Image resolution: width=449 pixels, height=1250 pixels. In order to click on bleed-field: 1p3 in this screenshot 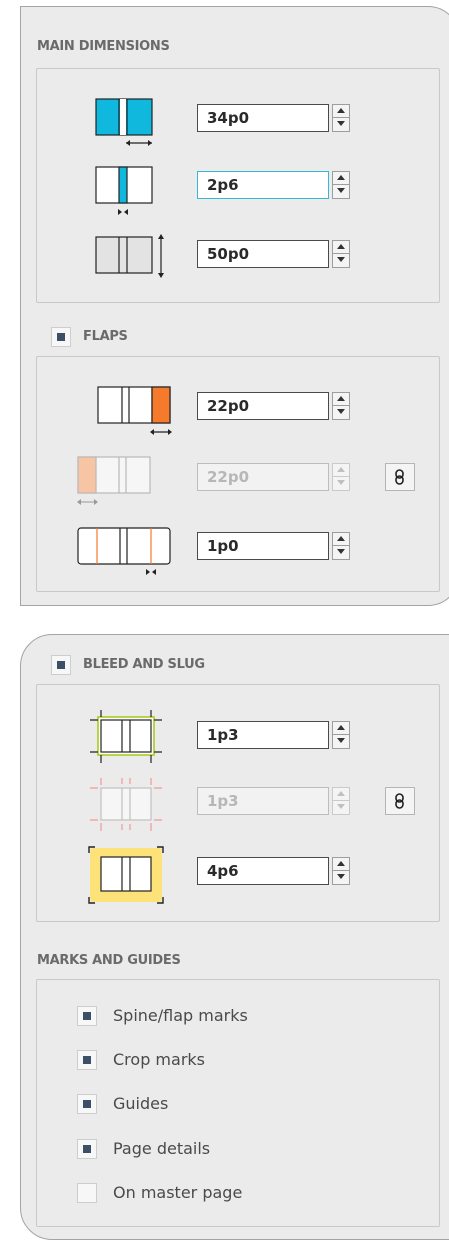, I will do `click(263, 735)`.